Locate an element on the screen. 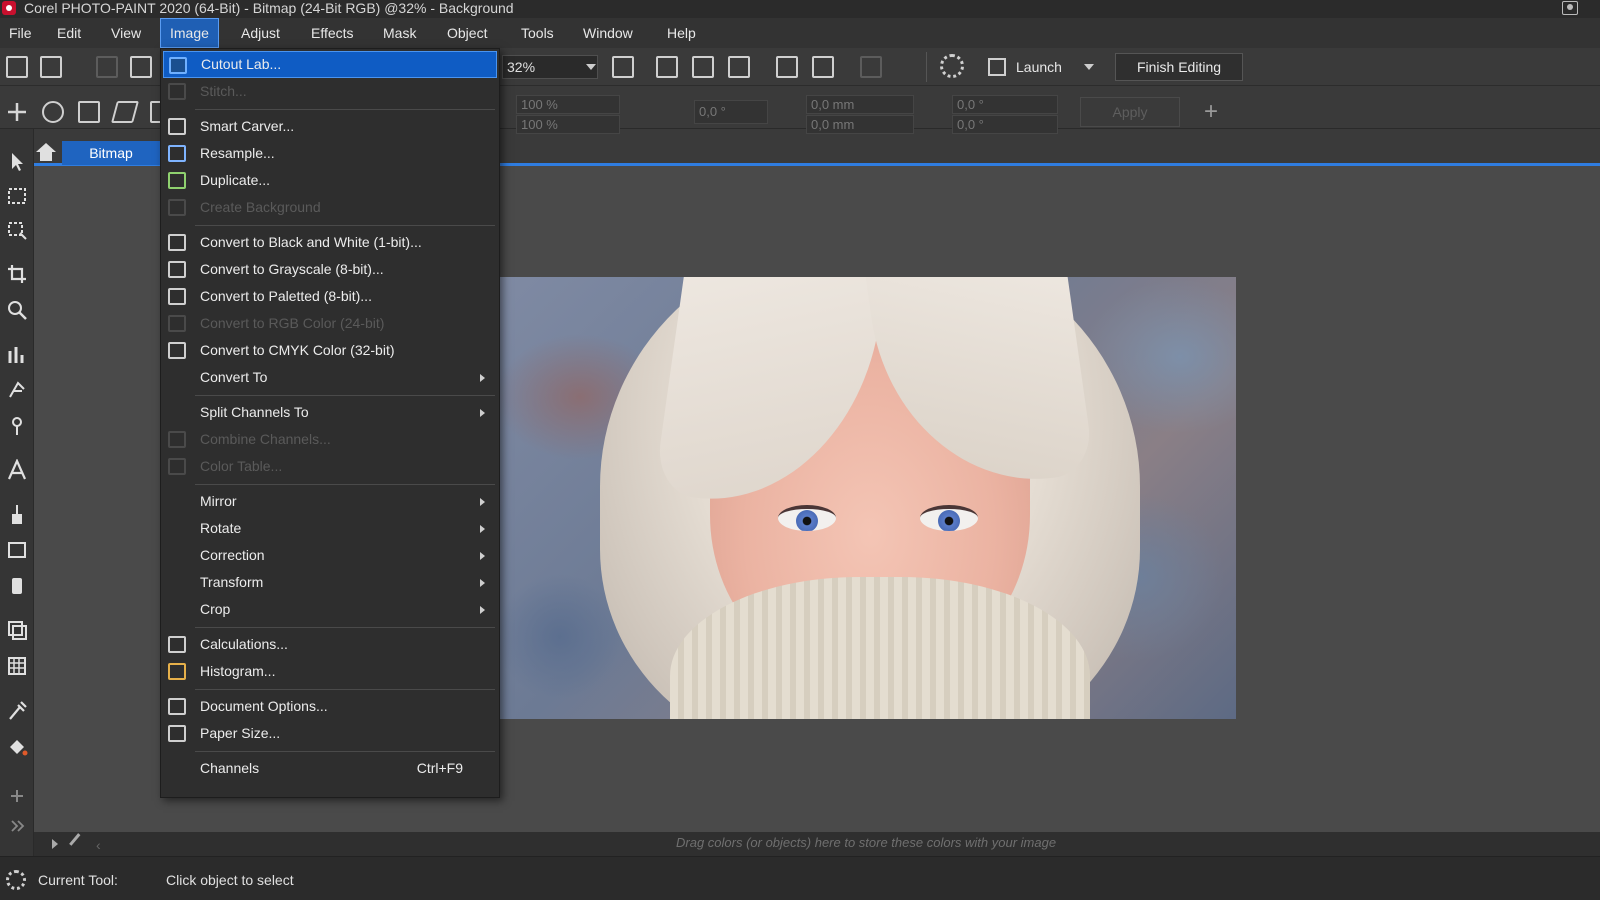 This screenshot has height=900, width=1600. position-y-field: 0,0 mm is located at coordinates (860, 124).